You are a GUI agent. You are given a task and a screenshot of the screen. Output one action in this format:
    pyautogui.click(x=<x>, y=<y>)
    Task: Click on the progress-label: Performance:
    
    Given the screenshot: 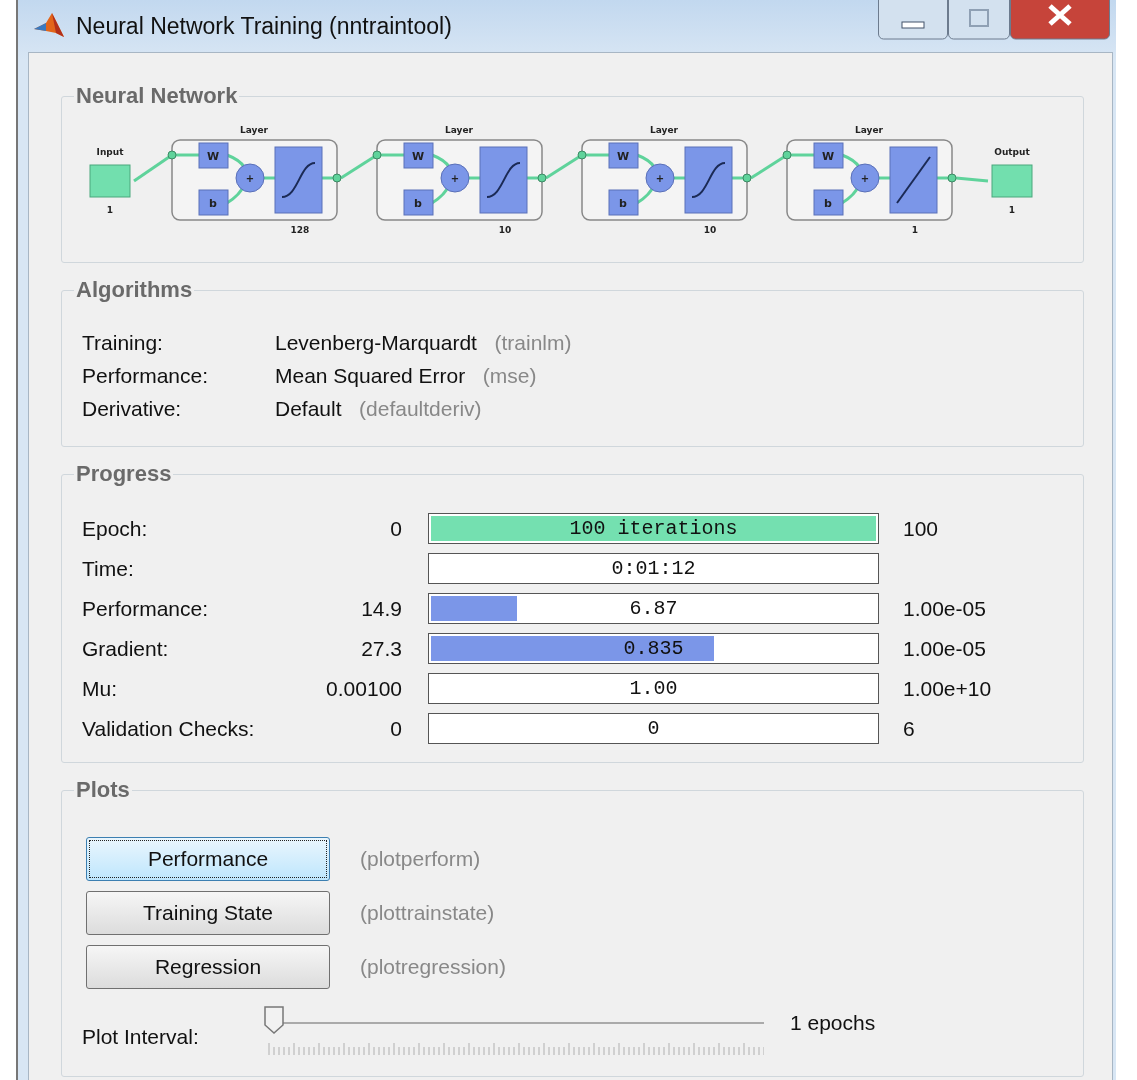 What is the action you would take?
    pyautogui.click(x=146, y=608)
    